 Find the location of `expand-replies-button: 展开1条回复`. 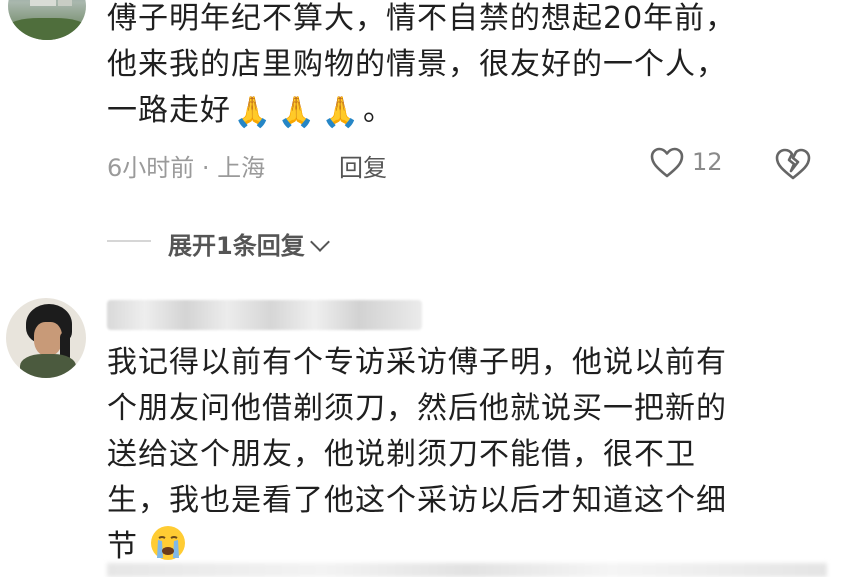

expand-replies-button: 展开1条回复 is located at coordinates (249, 243).